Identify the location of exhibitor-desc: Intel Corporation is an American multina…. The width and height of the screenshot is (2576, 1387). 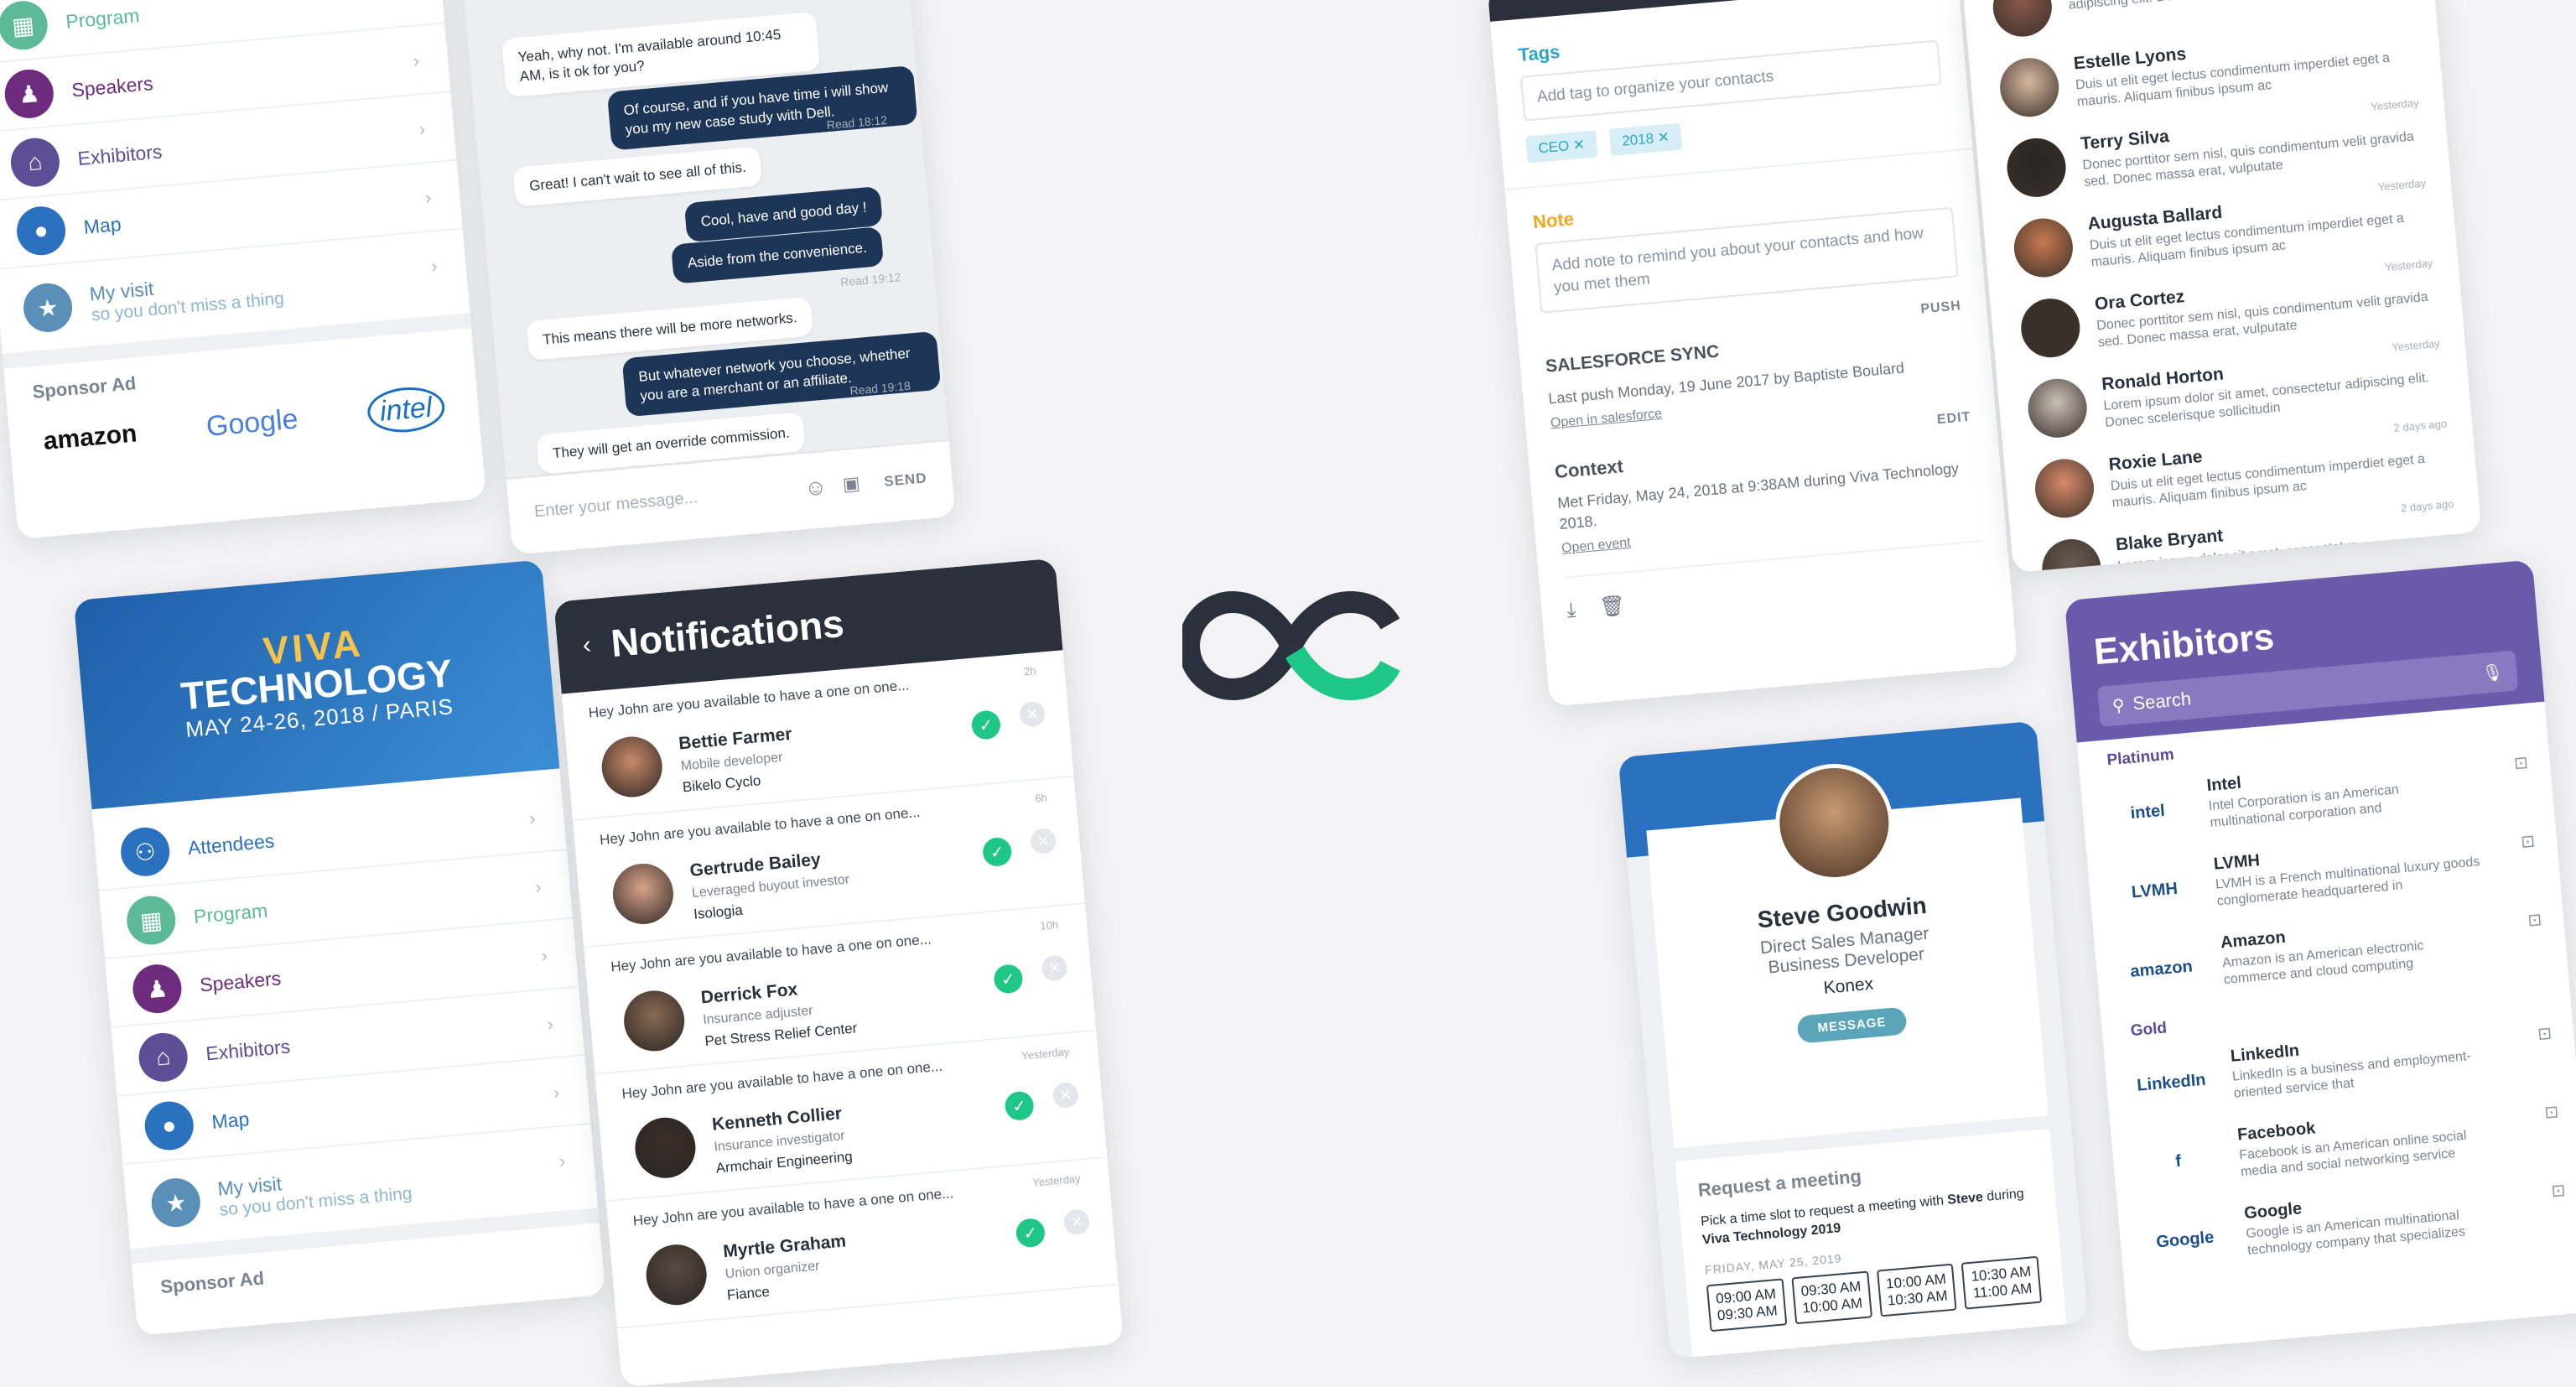
(2304, 806).